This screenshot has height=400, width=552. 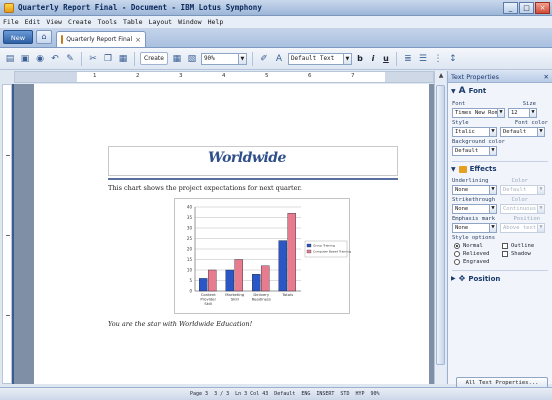 I want to click on italic-button: i, so click(x=373, y=58).